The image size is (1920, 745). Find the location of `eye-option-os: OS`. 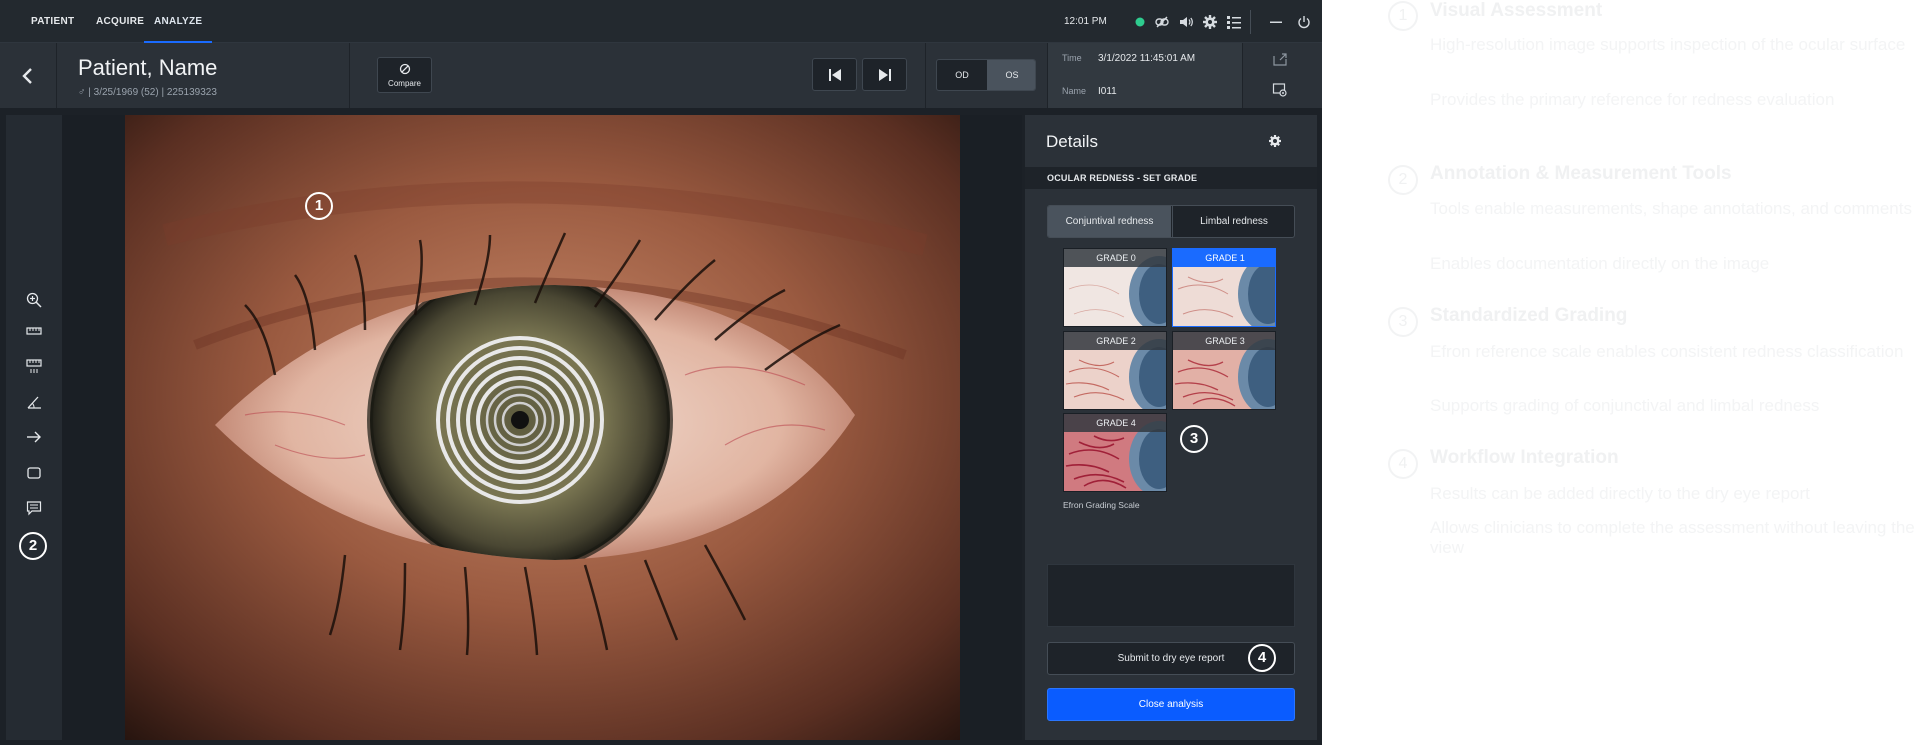

eye-option-os: OS is located at coordinates (1011, 75).